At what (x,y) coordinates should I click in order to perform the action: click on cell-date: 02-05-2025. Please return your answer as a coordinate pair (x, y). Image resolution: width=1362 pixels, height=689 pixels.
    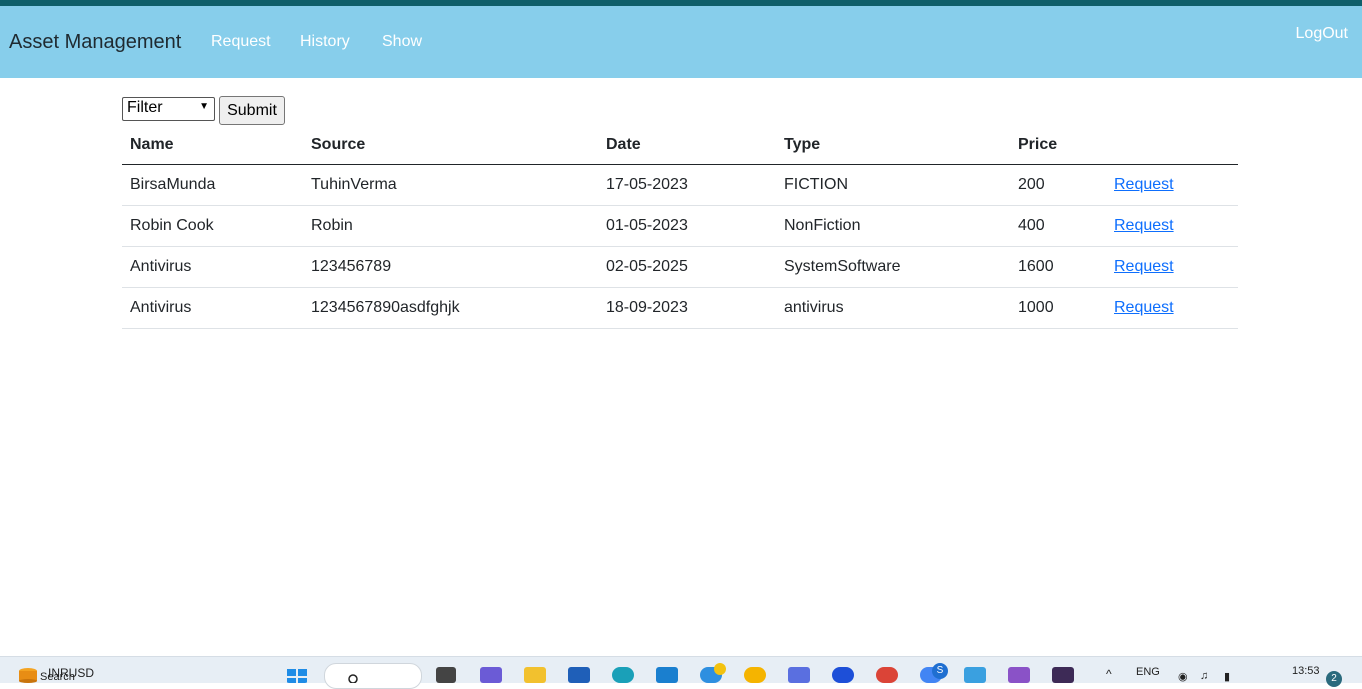
    Looking at the image, I should click on (687, 267).